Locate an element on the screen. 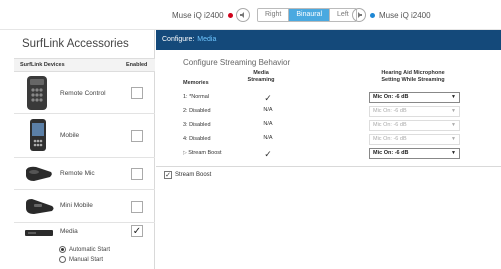 This screenshot has width=501, height=269. enabled-column-header: Enabled is located at coordinates (137, 65).